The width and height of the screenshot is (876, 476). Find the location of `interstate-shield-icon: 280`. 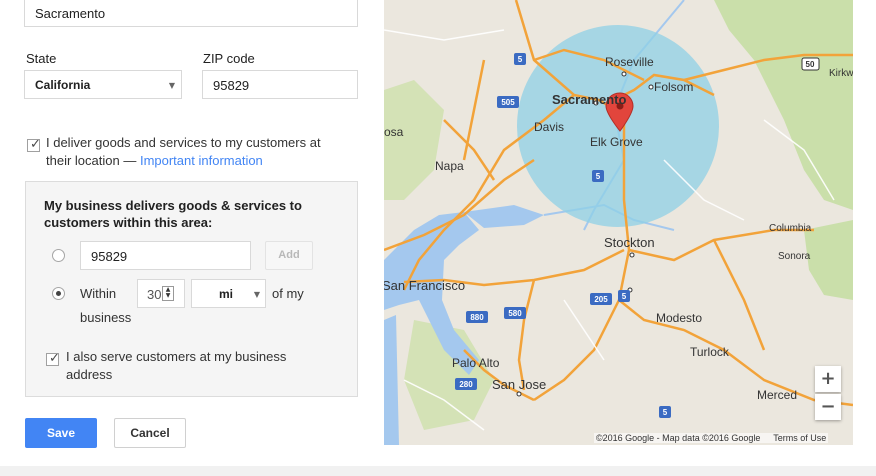

interstate-shield-icon: 280 is located at coordinates (466, 384).